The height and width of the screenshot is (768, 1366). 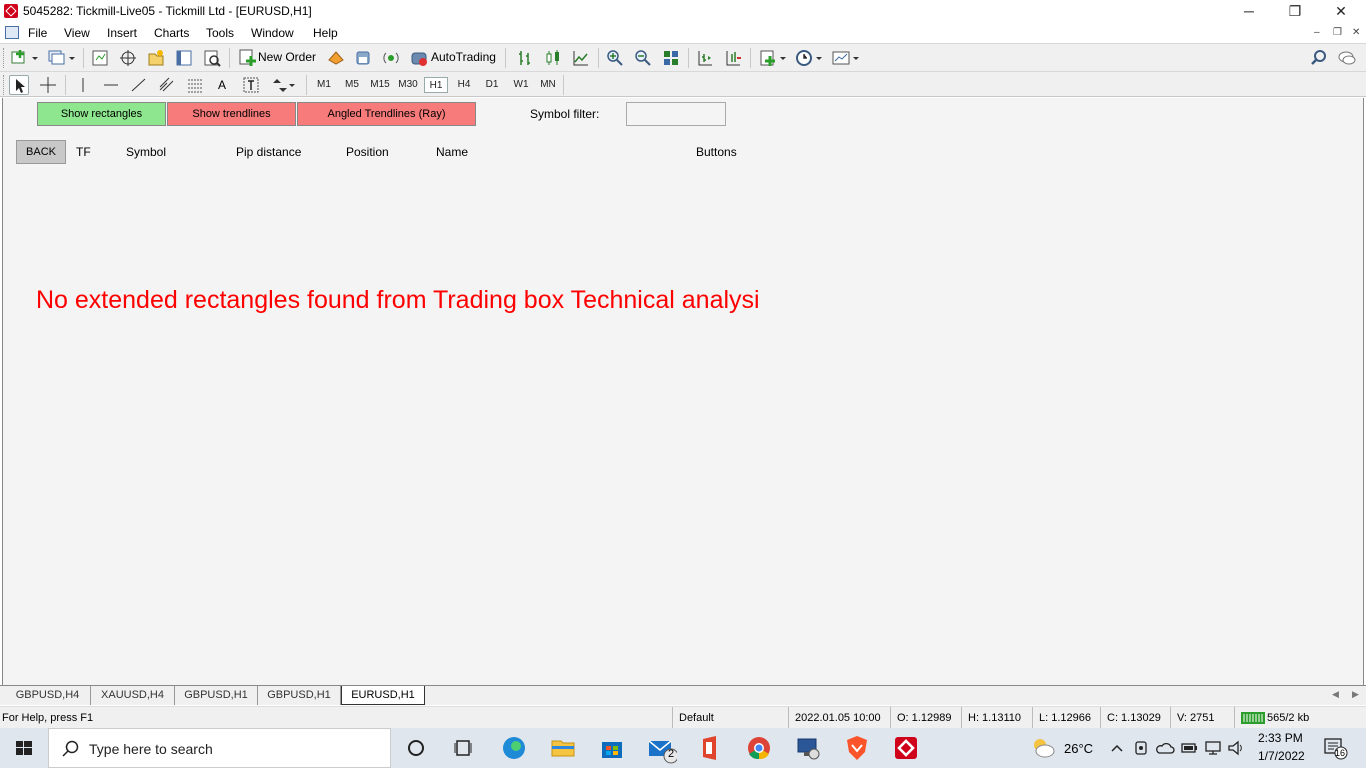 I want to click on tabs-scroll-right-icon: ▶, so click(x=1355, y=694).